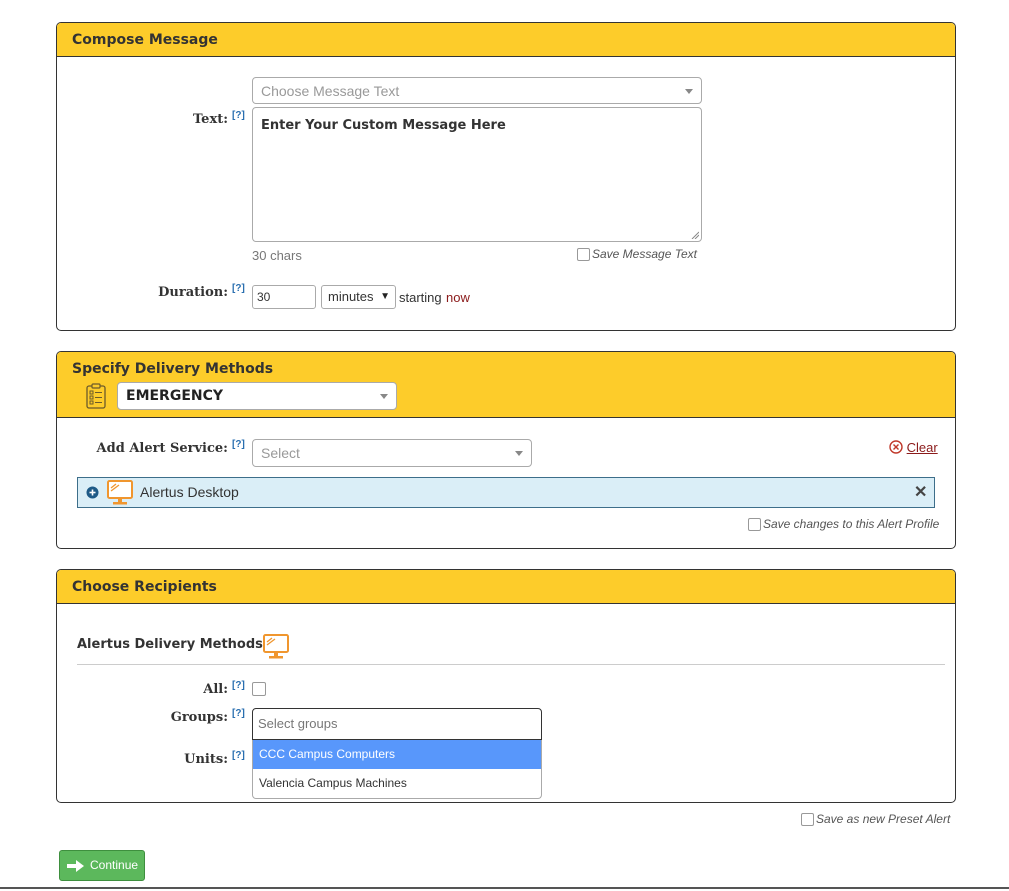 Image resolution: width=1009 pixels, height=891 pixels. Describe the element at coordinates (922, 447) in the screenshot. I see `clear-label: Clear` at that location.